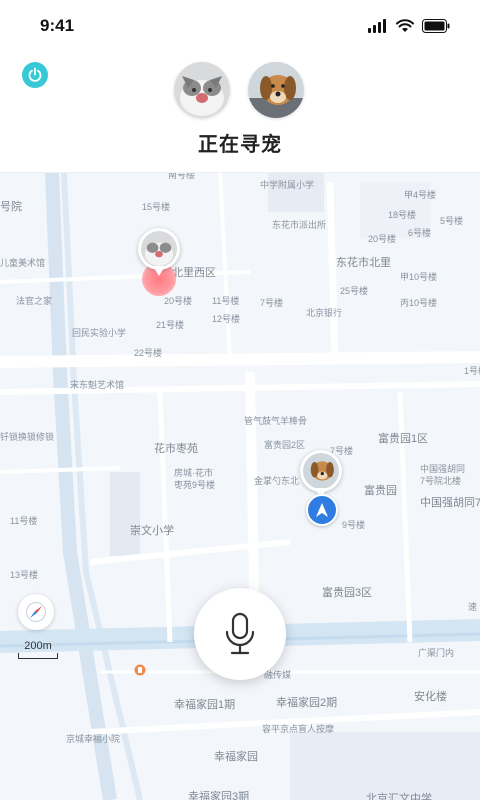 The width and height of the screenshot is (480, 800). What do you see at coordinates (272, 303) in the screenshot?
I see `map-label: 7号楼` at bounding box center [272, 303].